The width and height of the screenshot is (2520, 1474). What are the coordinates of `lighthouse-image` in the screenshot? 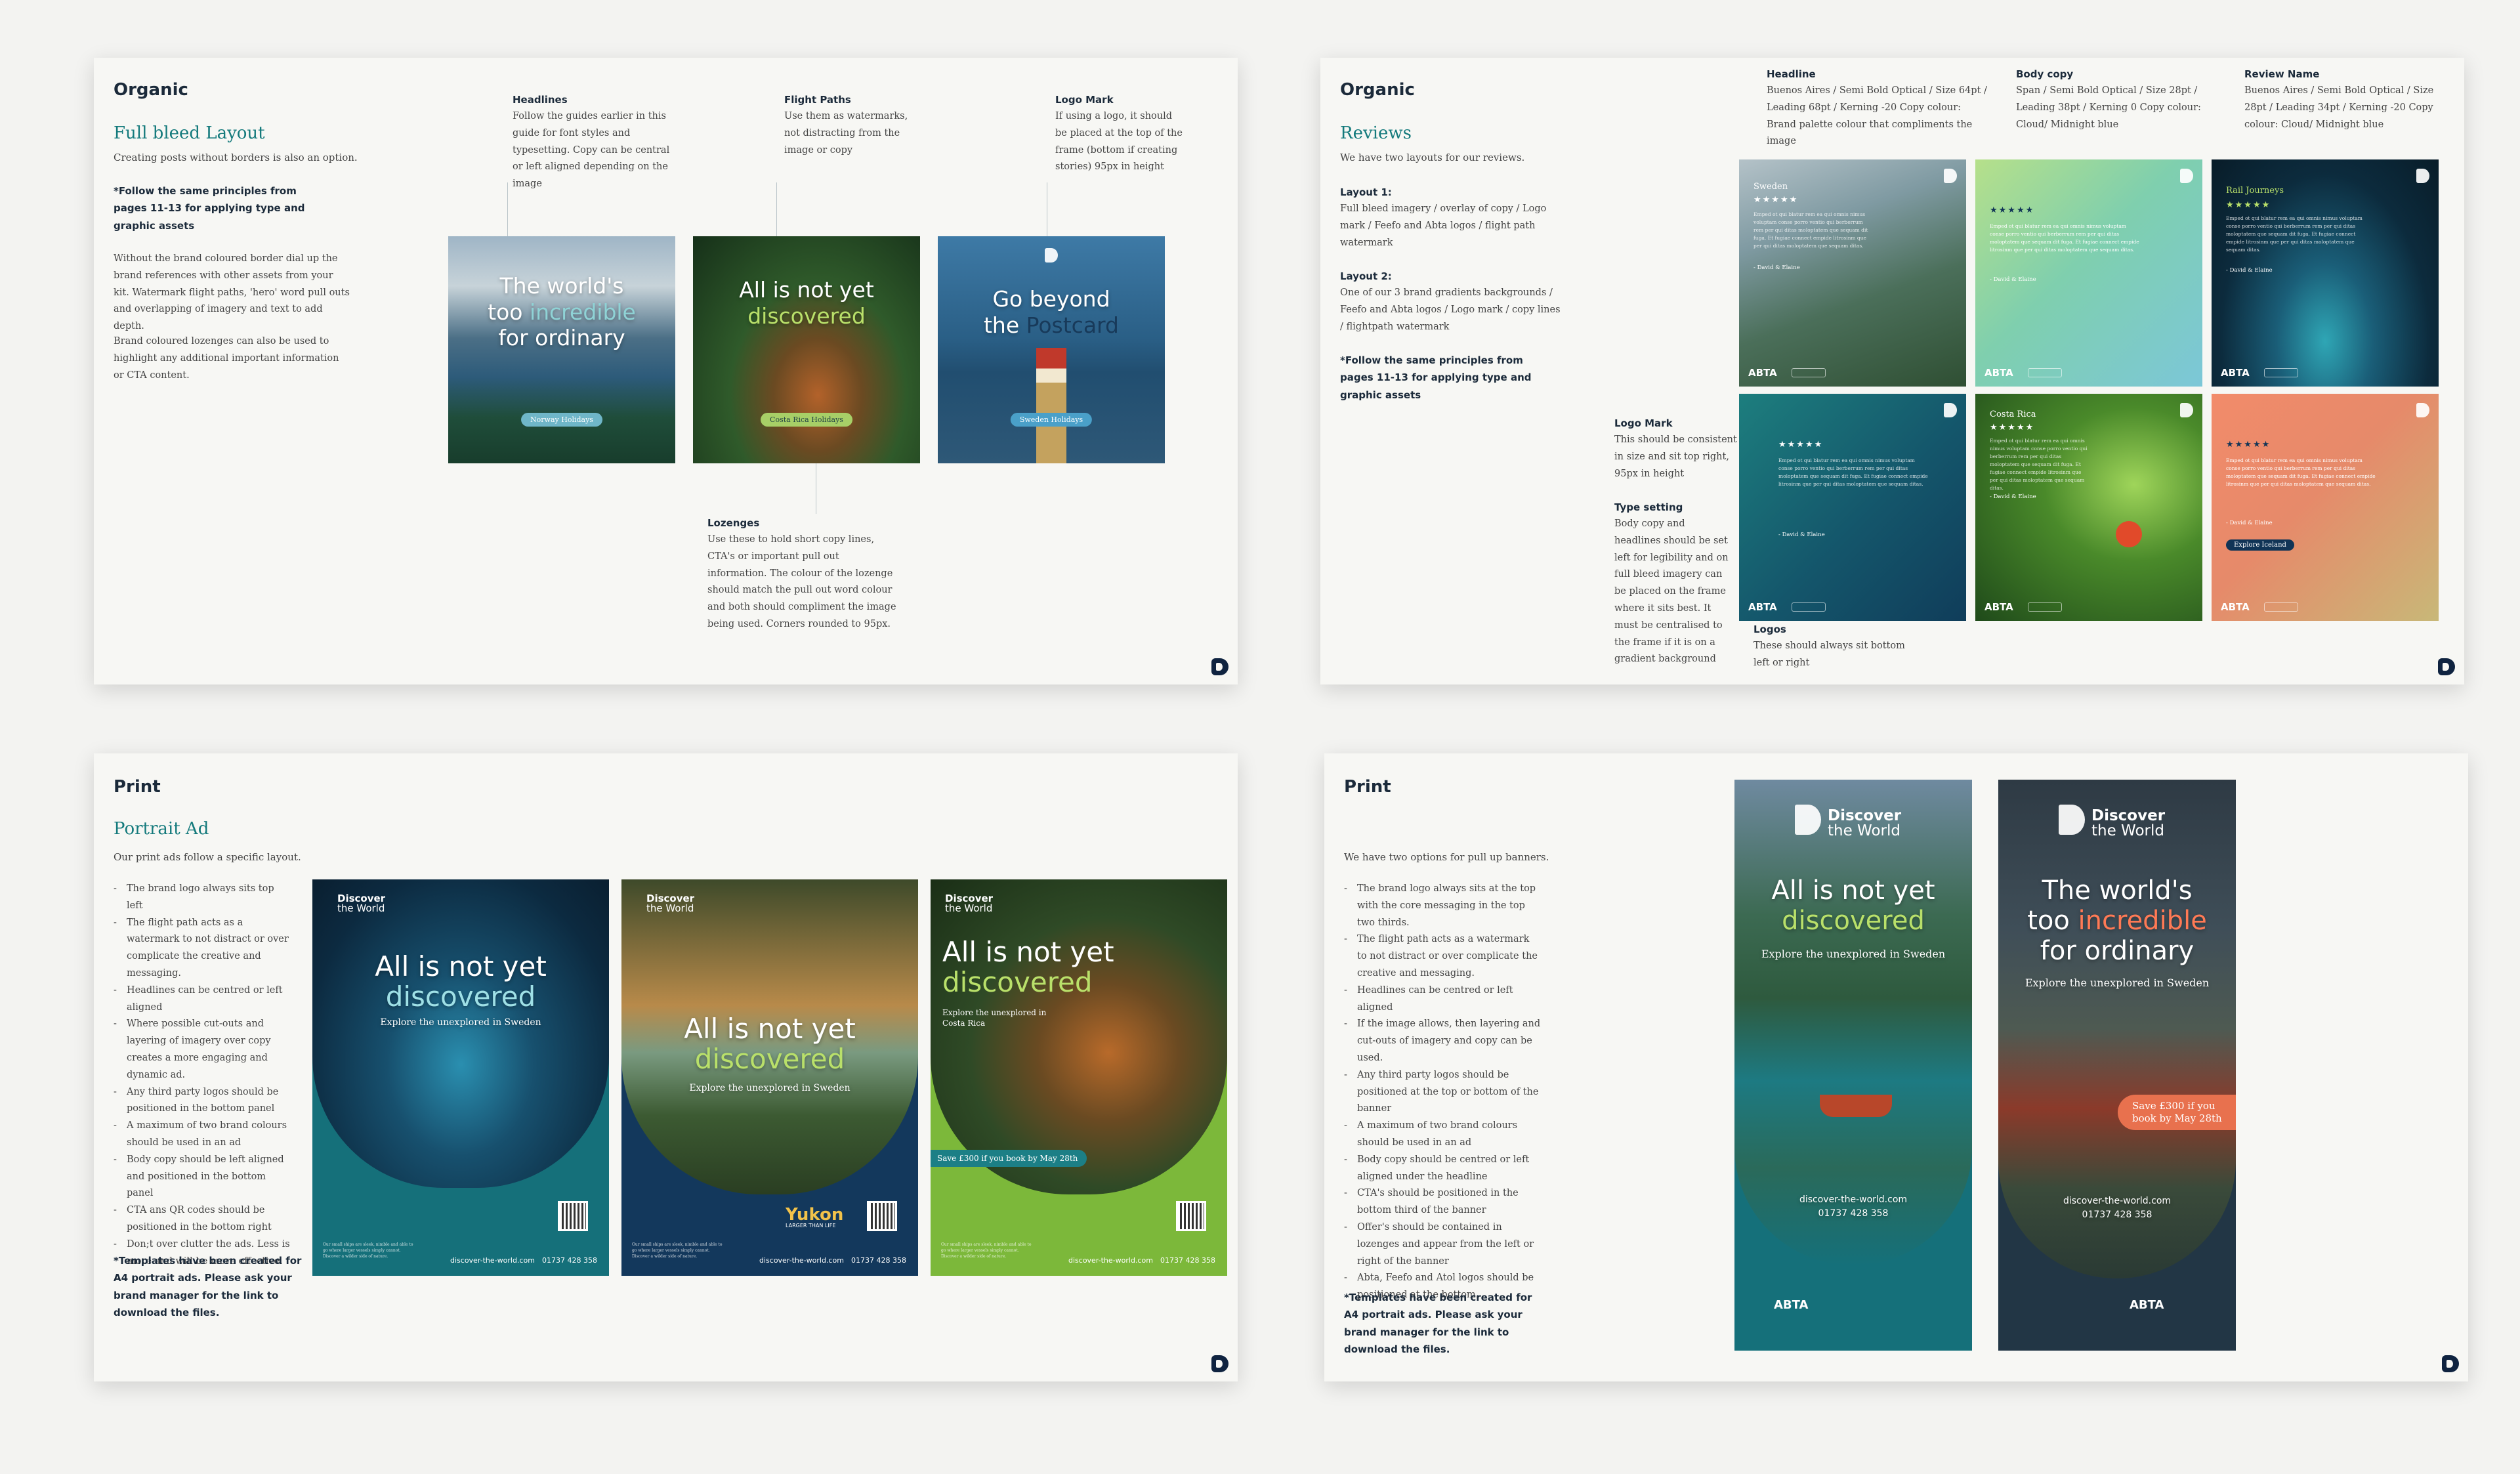 It's located at (1051, 405).